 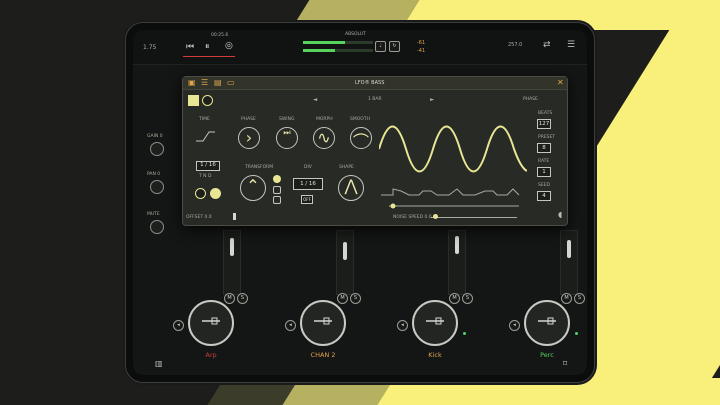 What do you see at coordinates (544, 185) in the screenshot?
I see `side-label-seed: SEED` at bounding box center [544, 185].